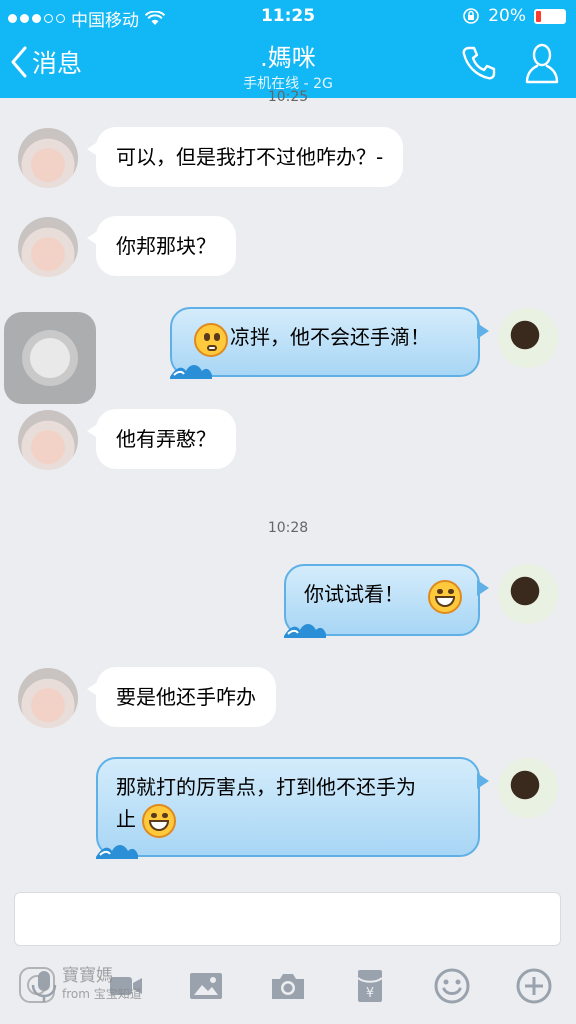 The image size is (576, 1024). Describe the element at coordinates (471, 16) in the screenshot. I see `rotation-lock-icon` at that location.